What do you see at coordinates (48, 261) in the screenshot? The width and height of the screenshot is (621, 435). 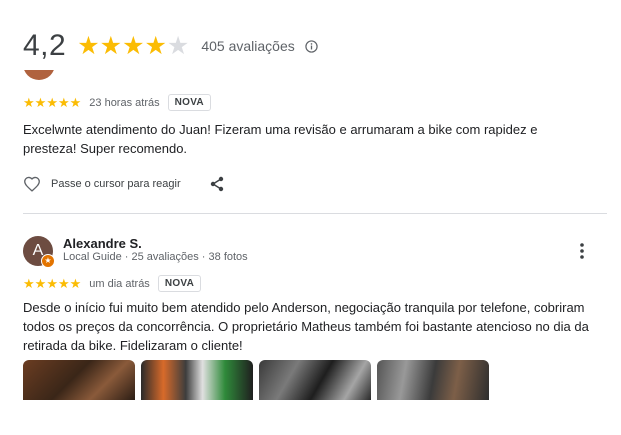 I see `local-guide-star-icon: ★` at bounding box center [48, 261].